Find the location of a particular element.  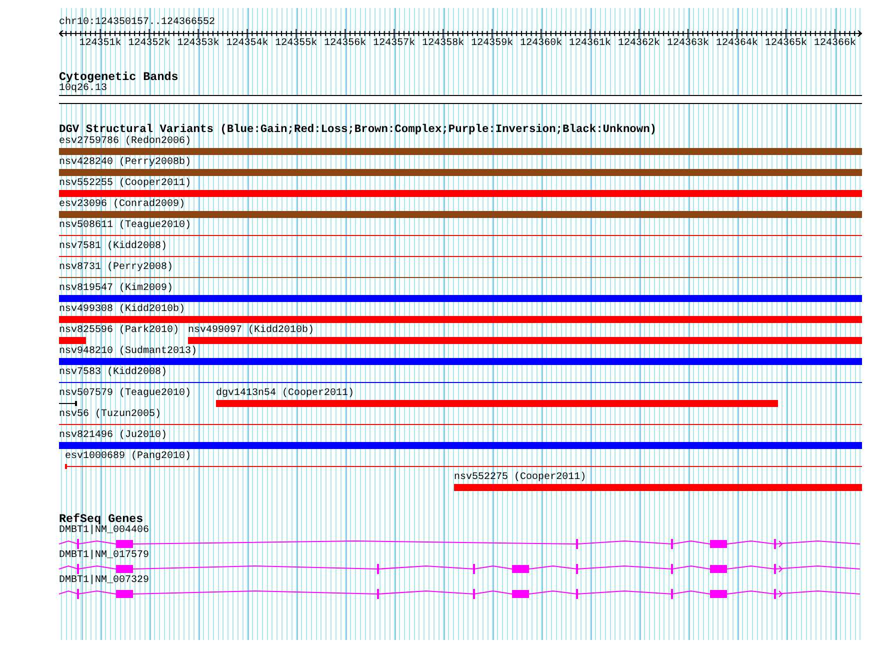

ruler-tick-label: 124356k is located at coordinates (345, 44).